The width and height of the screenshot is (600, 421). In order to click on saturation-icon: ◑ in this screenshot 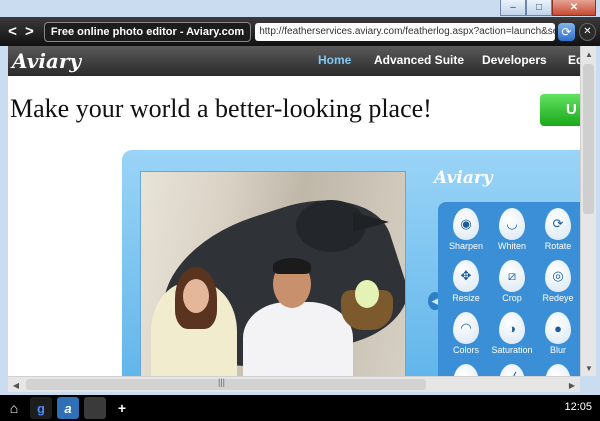, I will do `click(512, 328)`.